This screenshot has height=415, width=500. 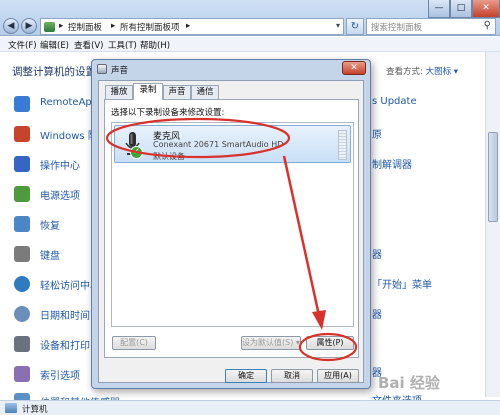 I want to click on menu-bar: 文件(F) 编辑(E) 查看(V) 工具(T) 帮助(H), so click(x=250, y=44).